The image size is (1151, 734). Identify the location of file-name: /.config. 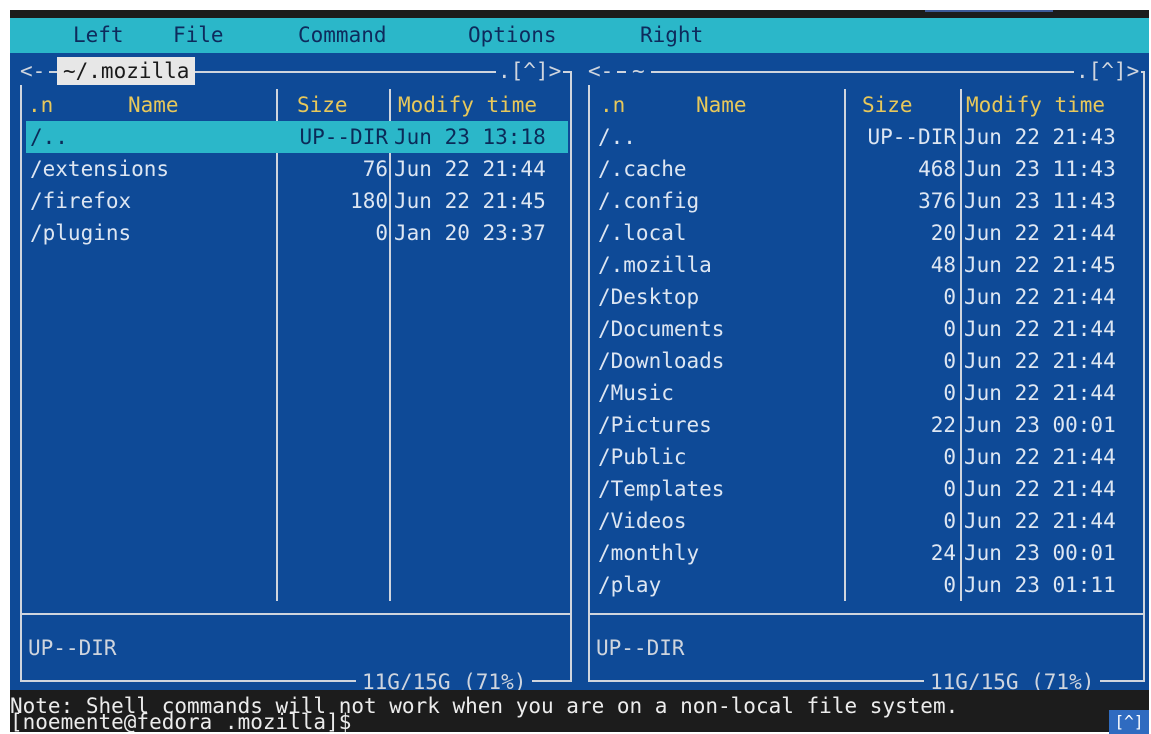
(649, 201).